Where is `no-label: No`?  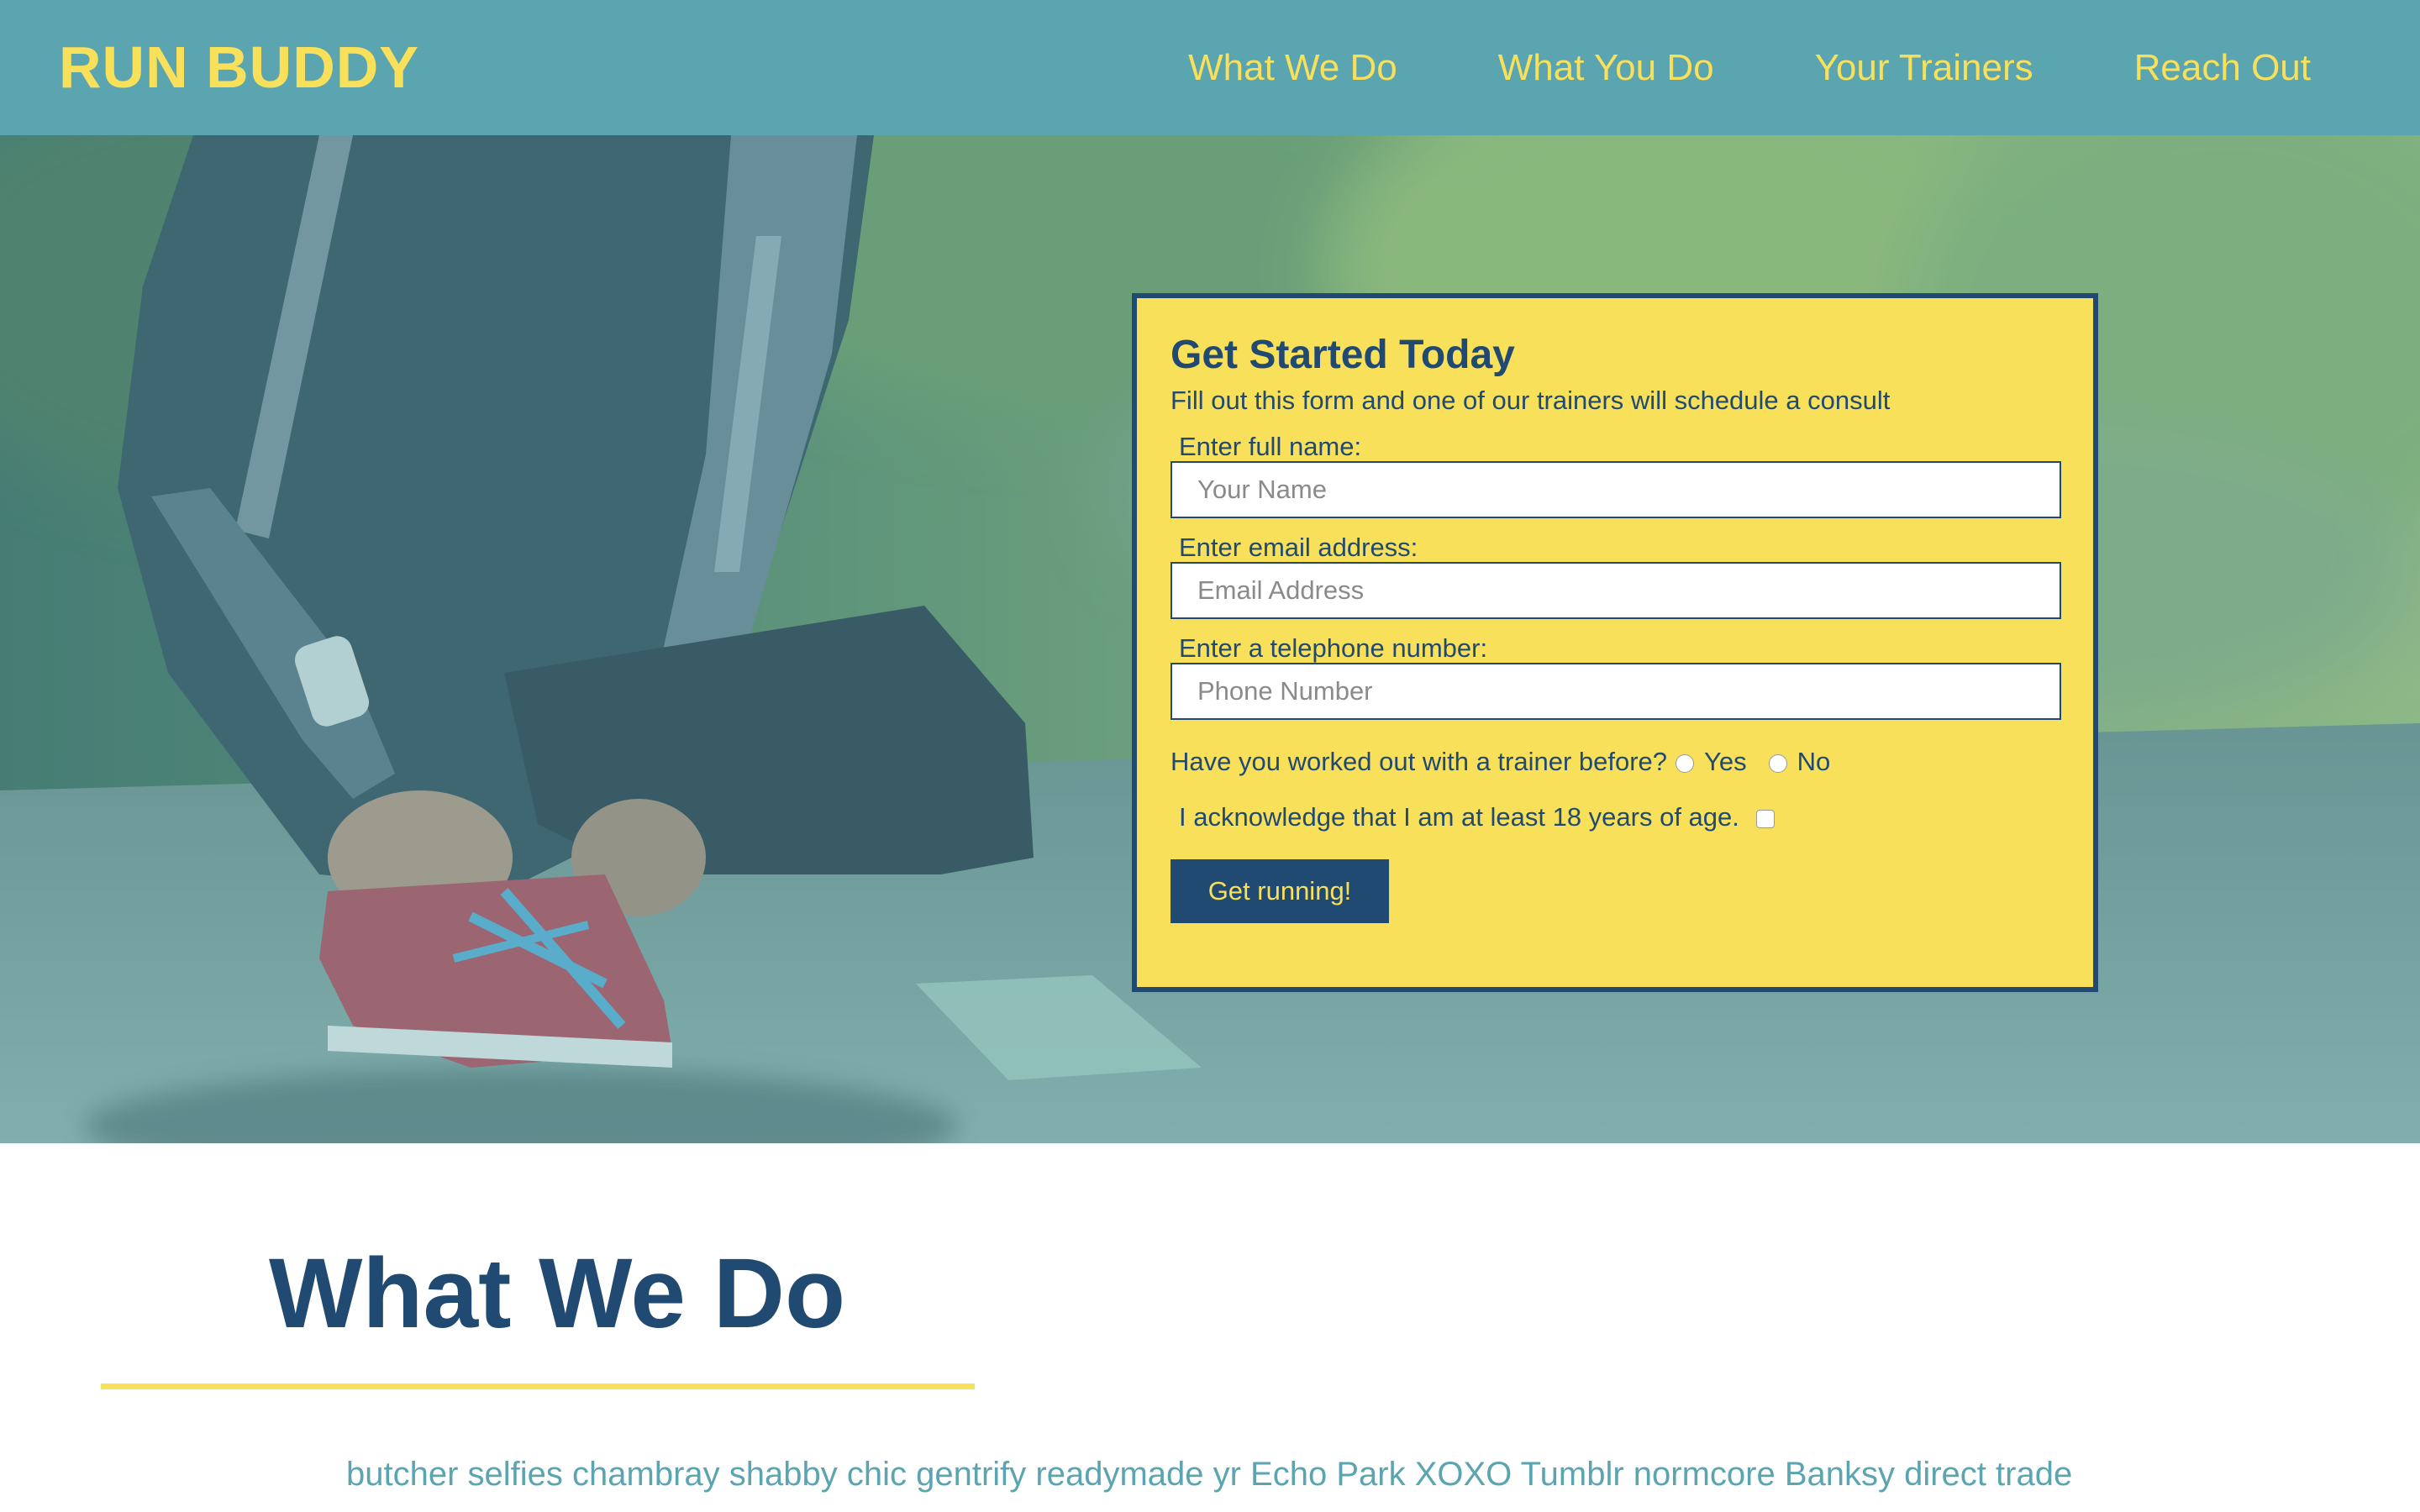
no-label: No is located at coordinates (1814, 761).